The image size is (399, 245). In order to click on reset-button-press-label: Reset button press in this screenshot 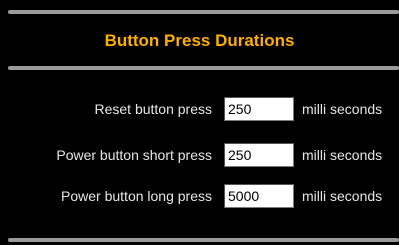, I will do `click(153, 109)`.